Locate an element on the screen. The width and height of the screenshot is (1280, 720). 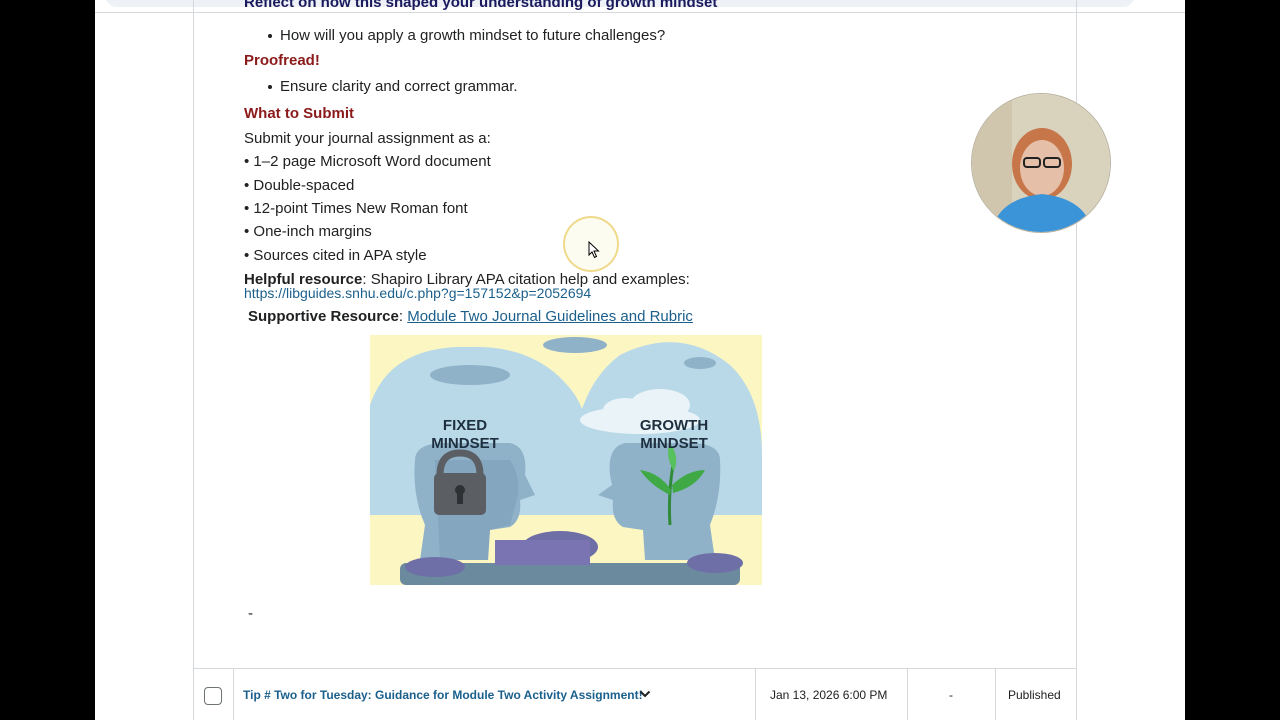
row-date: Jan 13, 2026 6:00 PM is located at coordinates (829, 695).